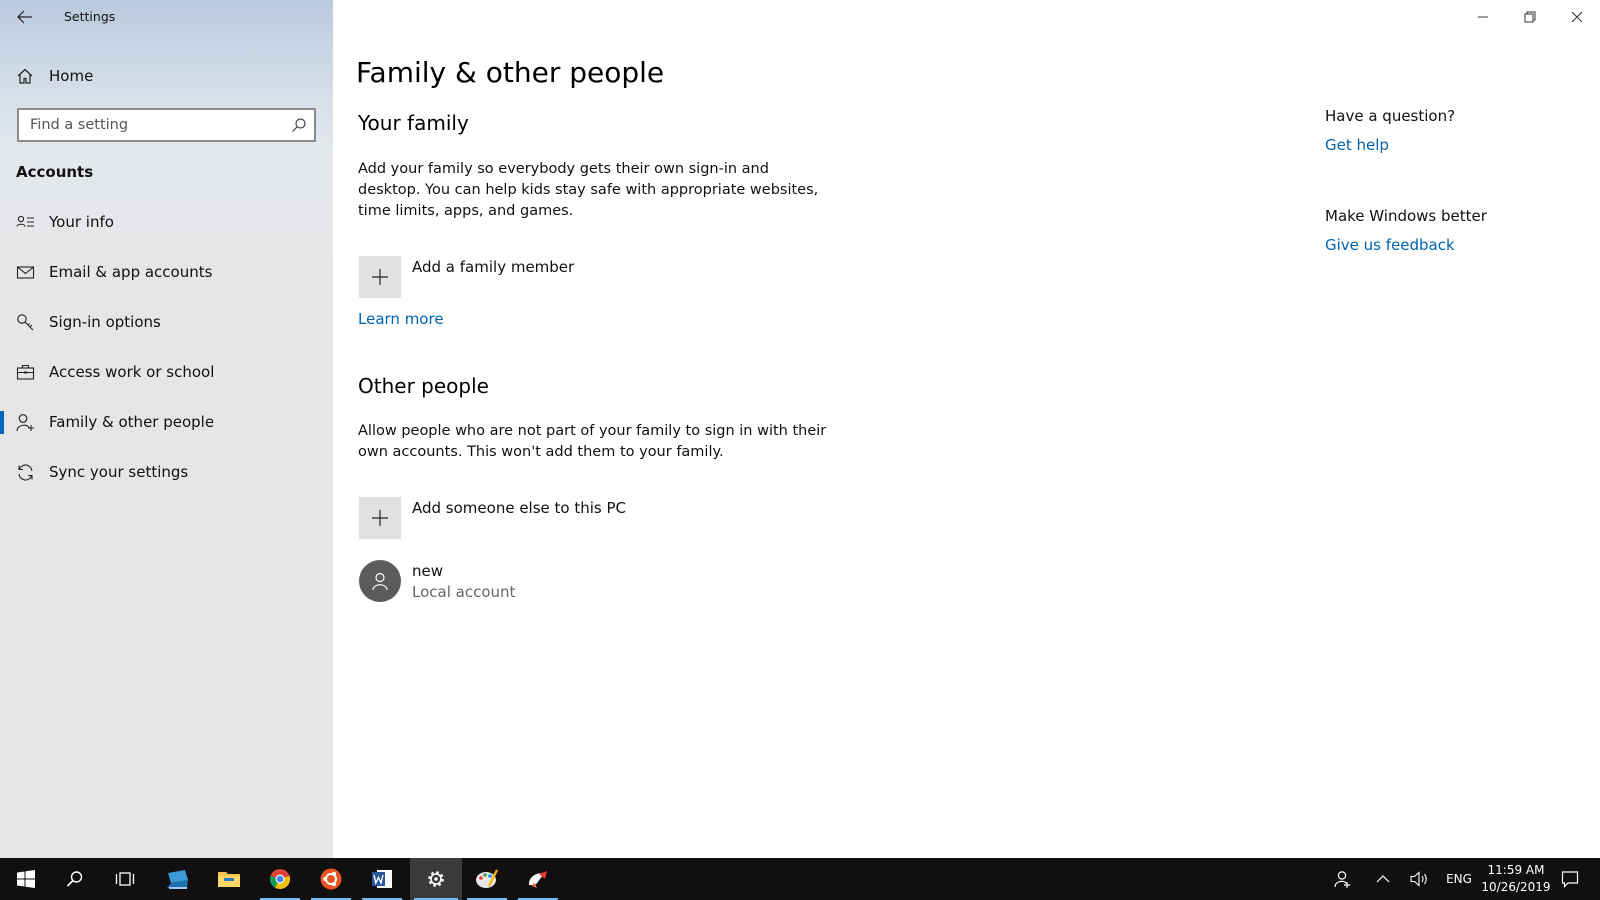 The image size is (1600, 900). I want to click on speaker-icon, so click(1418, 879).